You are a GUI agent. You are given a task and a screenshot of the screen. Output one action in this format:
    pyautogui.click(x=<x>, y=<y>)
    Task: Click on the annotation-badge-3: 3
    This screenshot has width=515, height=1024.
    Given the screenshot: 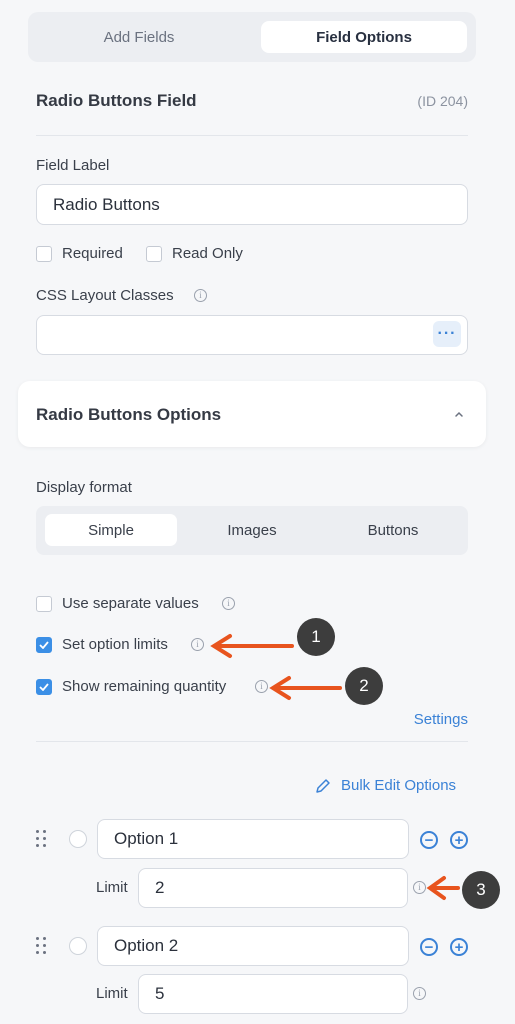 What is the action you would take?
    pyautogui.click(x=481, y=890)
    